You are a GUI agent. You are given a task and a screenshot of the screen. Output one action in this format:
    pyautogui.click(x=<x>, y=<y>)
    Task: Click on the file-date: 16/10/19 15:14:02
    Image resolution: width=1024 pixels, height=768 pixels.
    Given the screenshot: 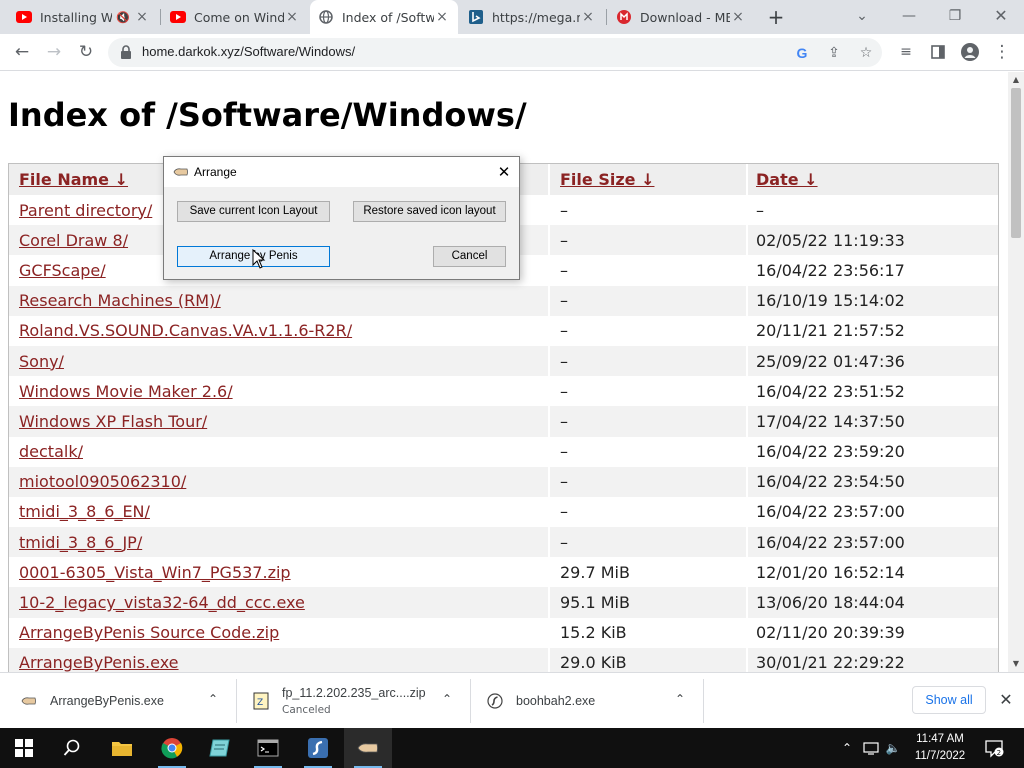 What is the action you would take?
    pyautogui.click(x=830, y=301)
    